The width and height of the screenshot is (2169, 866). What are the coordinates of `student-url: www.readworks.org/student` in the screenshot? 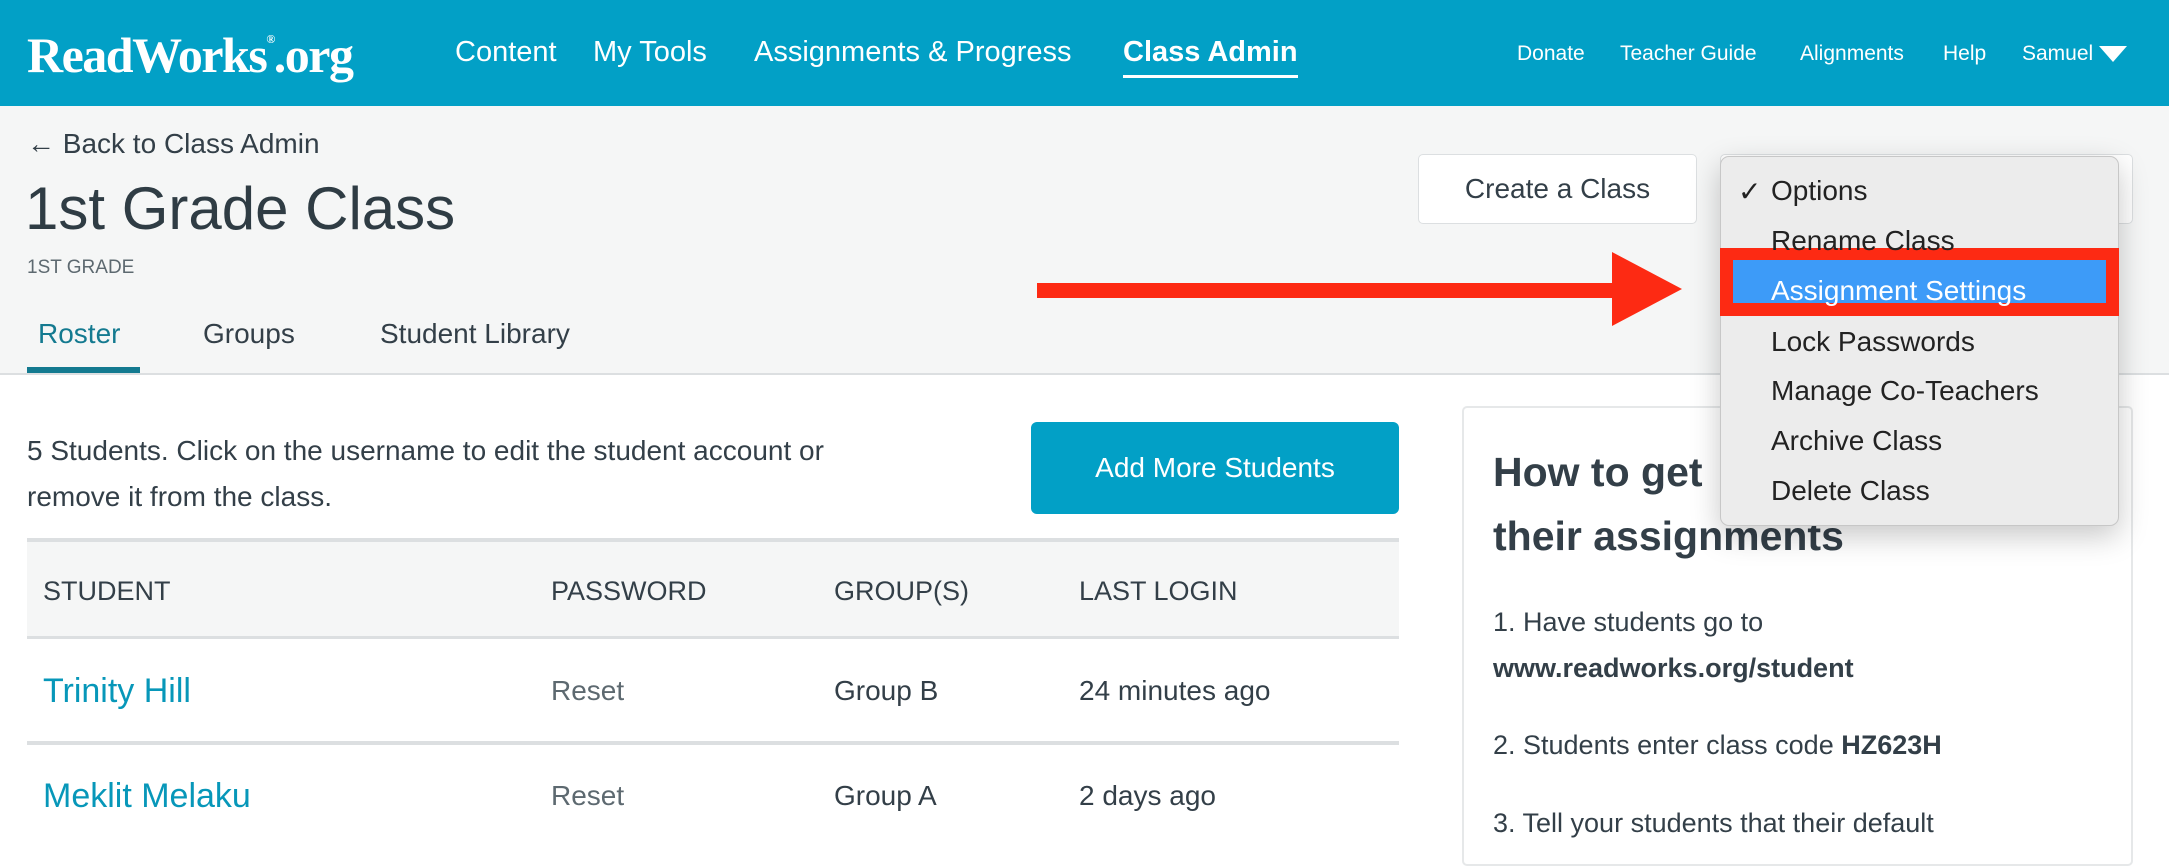 It's located at (1673, 668).